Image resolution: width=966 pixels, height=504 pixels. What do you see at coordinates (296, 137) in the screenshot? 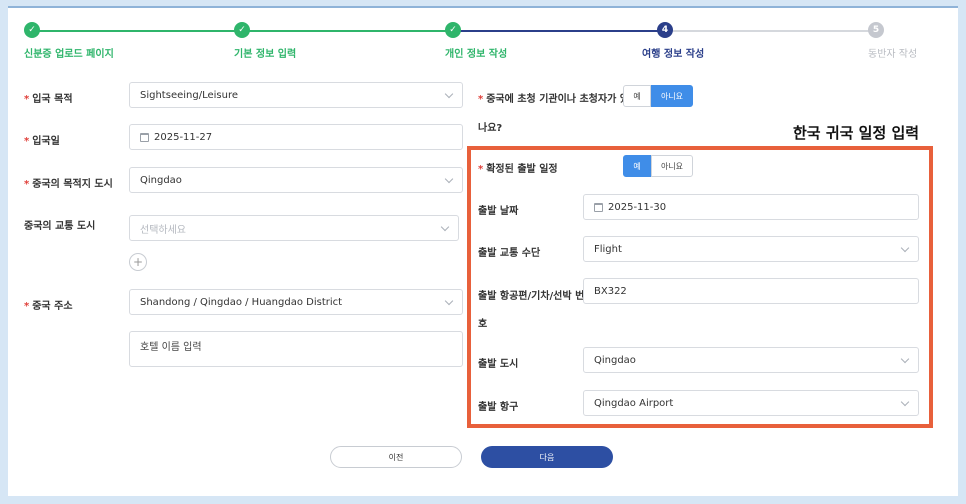
I see `entry-date-picker: 2025-11-27` at bounding box center [296, 137].